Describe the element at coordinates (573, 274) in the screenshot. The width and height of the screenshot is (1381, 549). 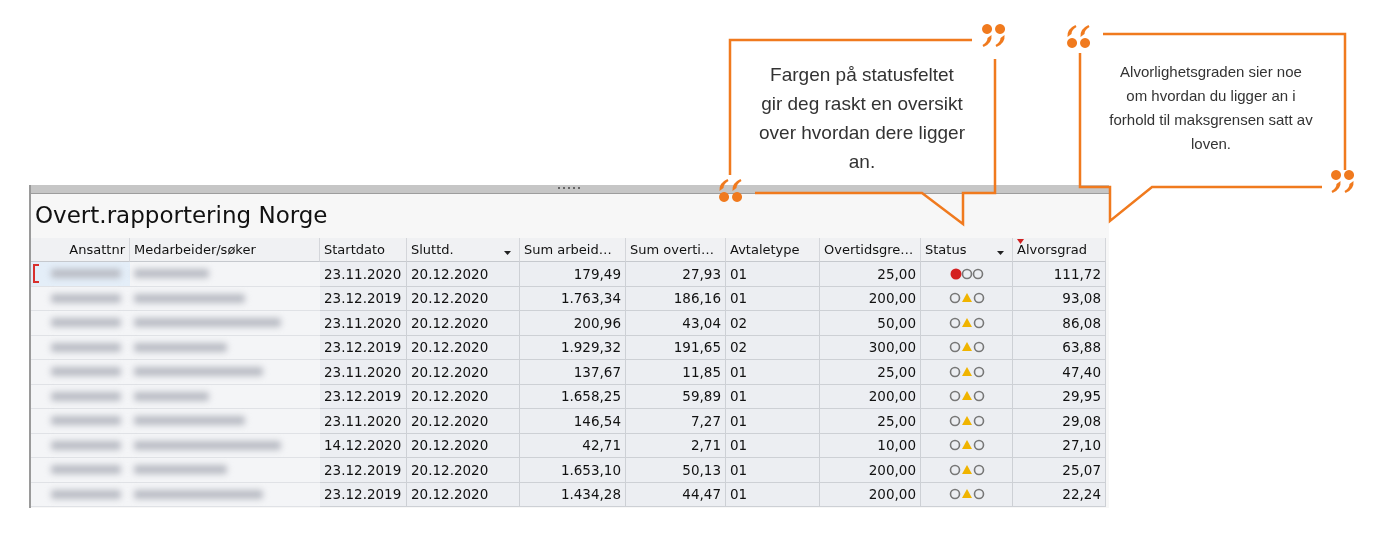
I see `table-cell: 179,49` at that location.